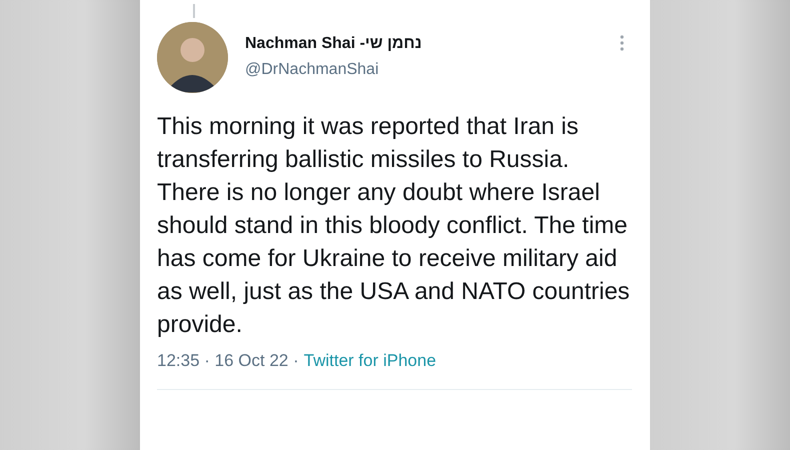 The width and height of the screenshot is (790, 450). Describe the element at coordinates (228, 361) in the screenshot. I see `tweet-timestamp: 12:35 · 16 Oct 22 ·` at that location.